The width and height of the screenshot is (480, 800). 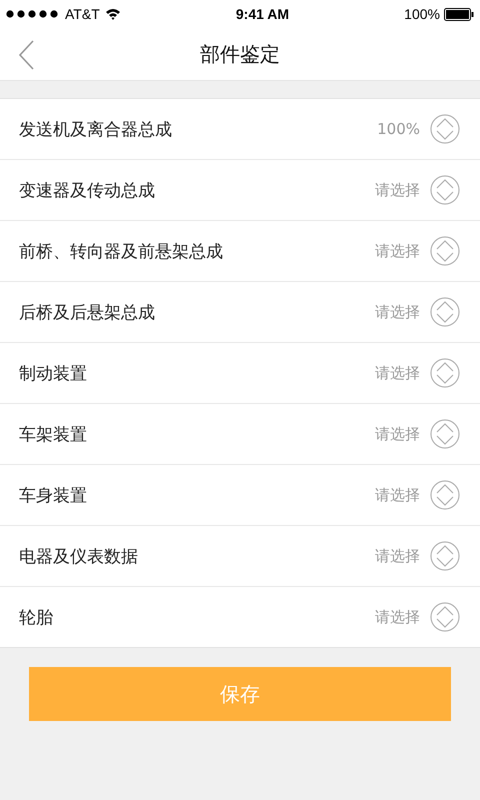 What do you see at coordinates (240, 54) in the screenshot?
I see `page-title: 部件鉴定` at bounding box center [240, 54].